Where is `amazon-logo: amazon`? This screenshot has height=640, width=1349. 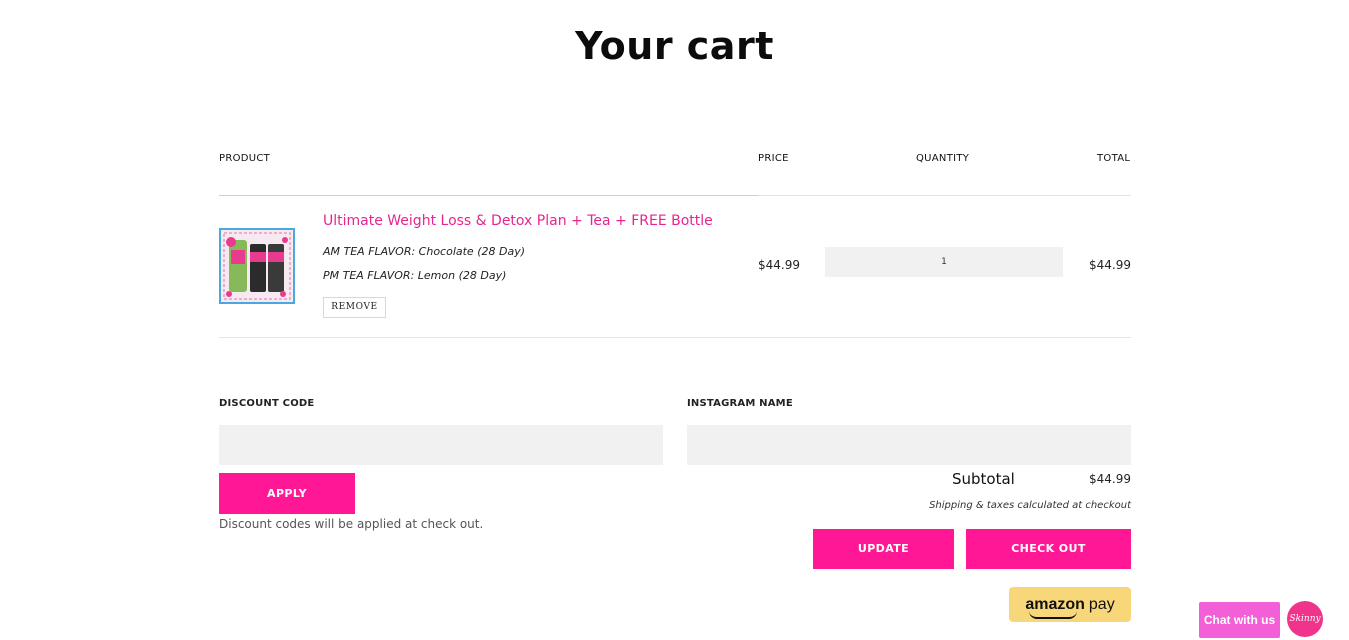 amazon-logo: amazon is located at coordinates (1055, 607).